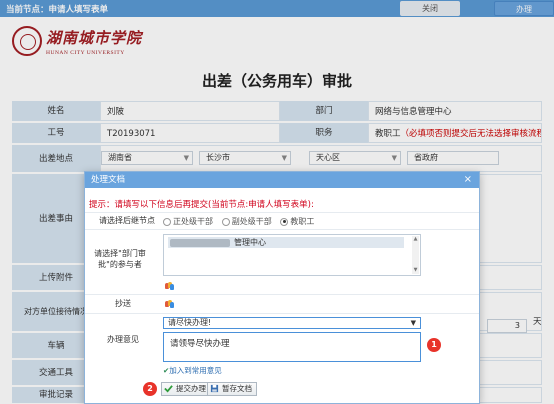 The width and height of the screenshot is (554, 404). Describe the element at coordinates (169, 286) in the screenshot. I see `select-people-icon` at that location.